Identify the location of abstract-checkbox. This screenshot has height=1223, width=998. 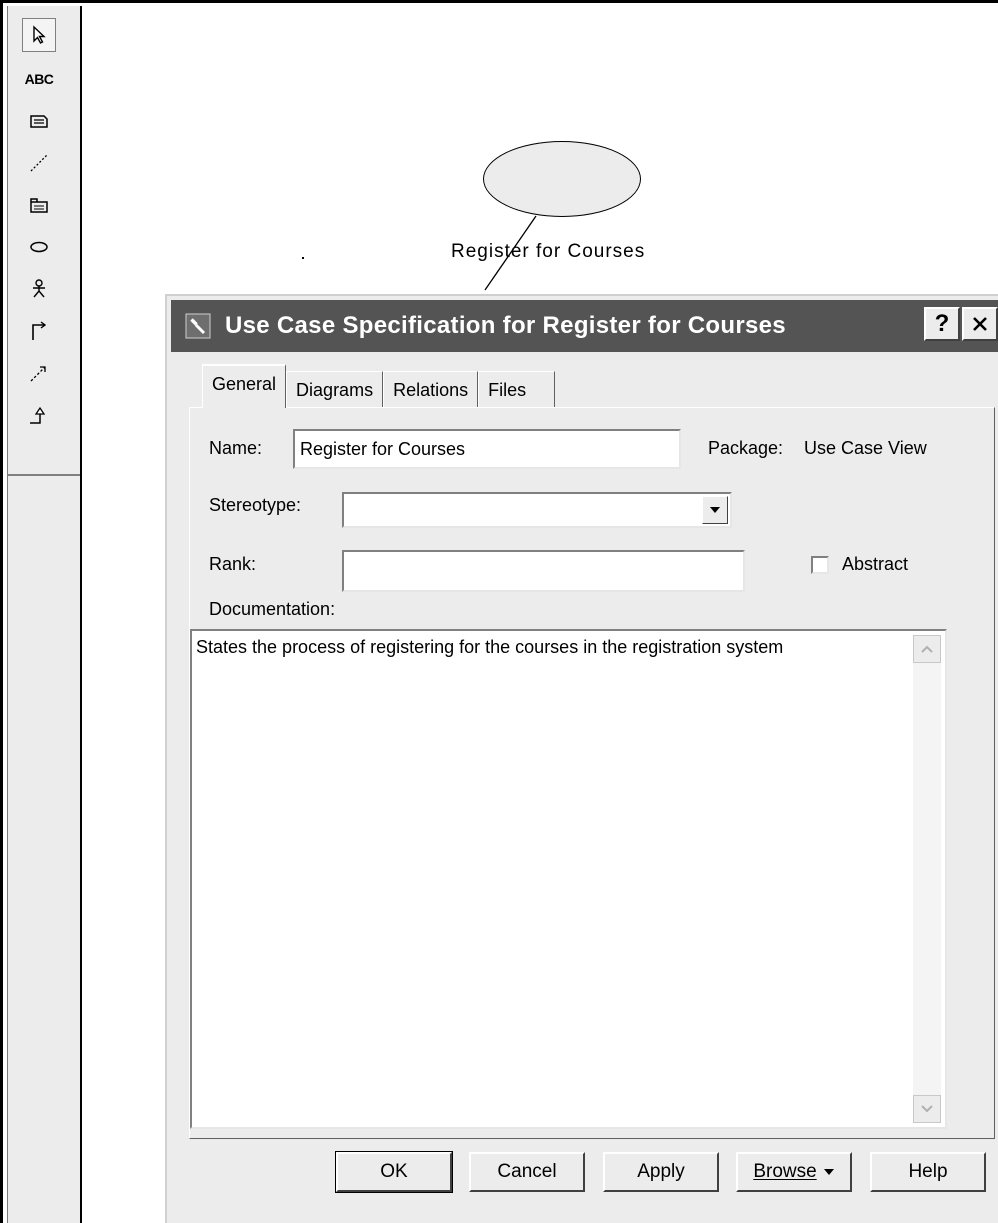
(820, 565).